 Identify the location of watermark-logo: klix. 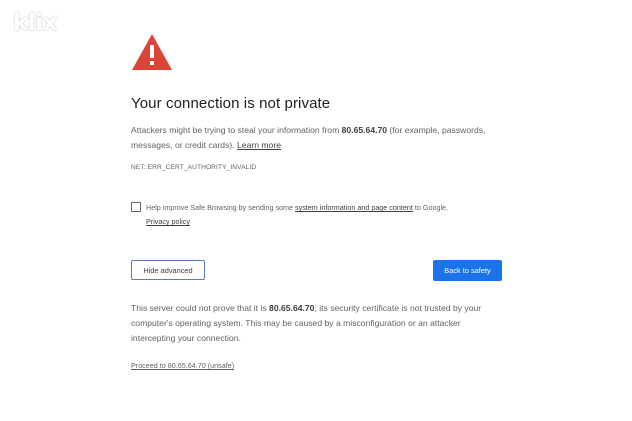
(35, 23).